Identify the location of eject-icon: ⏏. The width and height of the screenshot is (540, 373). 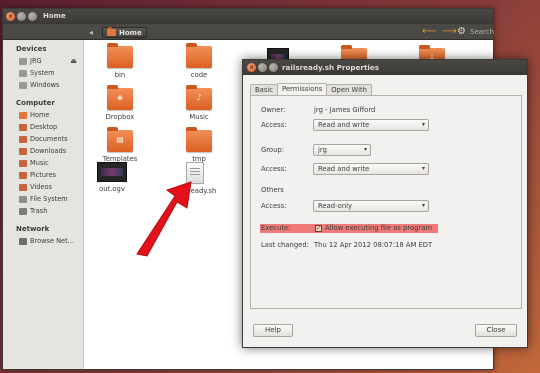
(73, 61).